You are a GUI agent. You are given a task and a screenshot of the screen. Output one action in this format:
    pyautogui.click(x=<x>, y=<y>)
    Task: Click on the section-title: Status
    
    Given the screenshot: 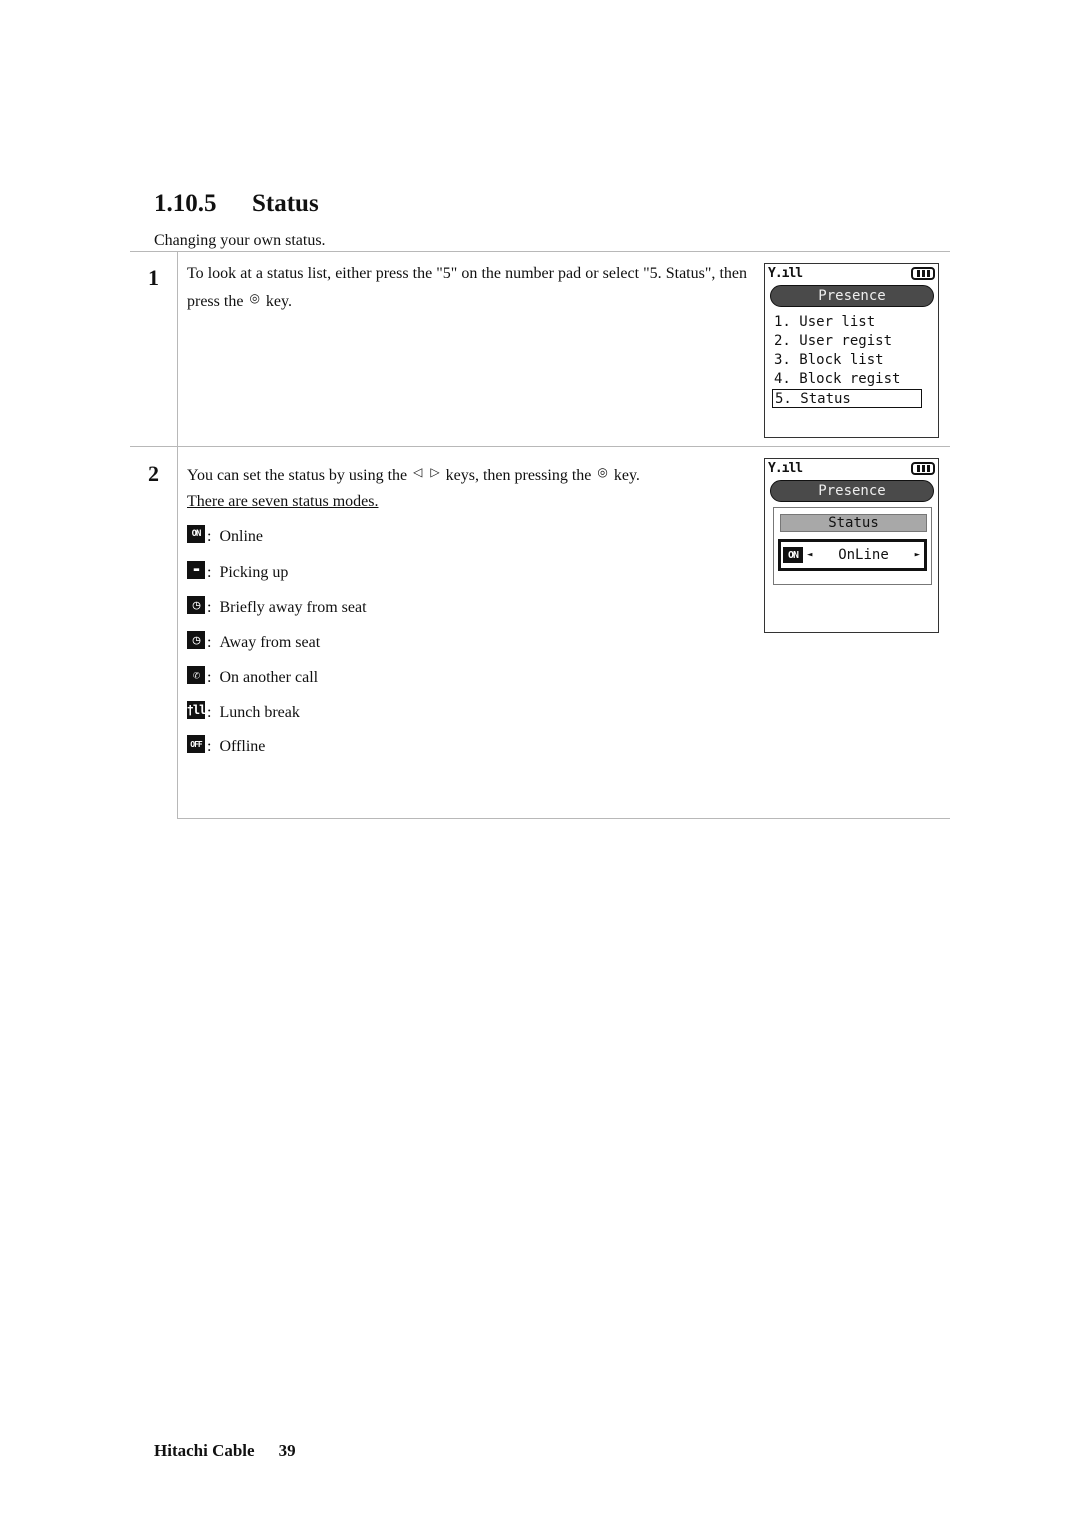 What is the action you would take?
    pyautogui.click(x=285, y=203)
    